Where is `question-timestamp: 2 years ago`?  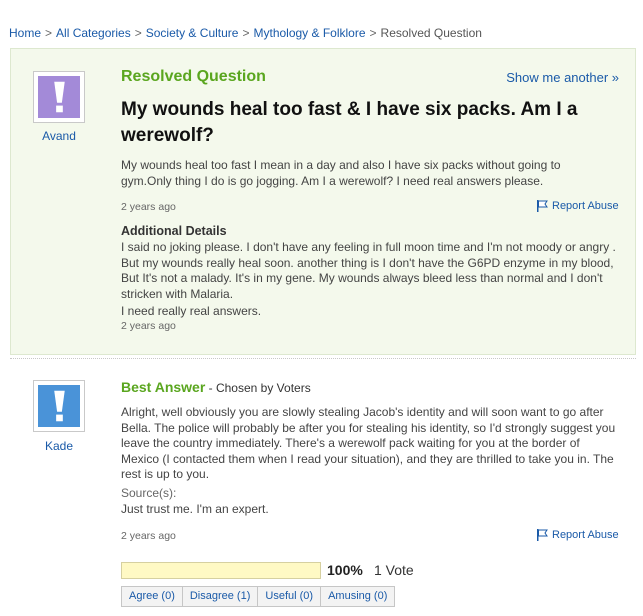
question-timestamp: 2 years ago is located at coordinates (148, 207).